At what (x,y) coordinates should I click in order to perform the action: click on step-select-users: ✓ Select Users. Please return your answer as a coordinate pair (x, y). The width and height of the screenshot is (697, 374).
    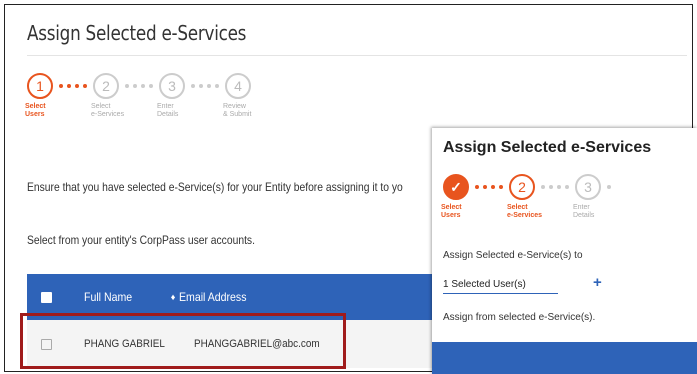
    Looking at the image, I should click on (455, 196).